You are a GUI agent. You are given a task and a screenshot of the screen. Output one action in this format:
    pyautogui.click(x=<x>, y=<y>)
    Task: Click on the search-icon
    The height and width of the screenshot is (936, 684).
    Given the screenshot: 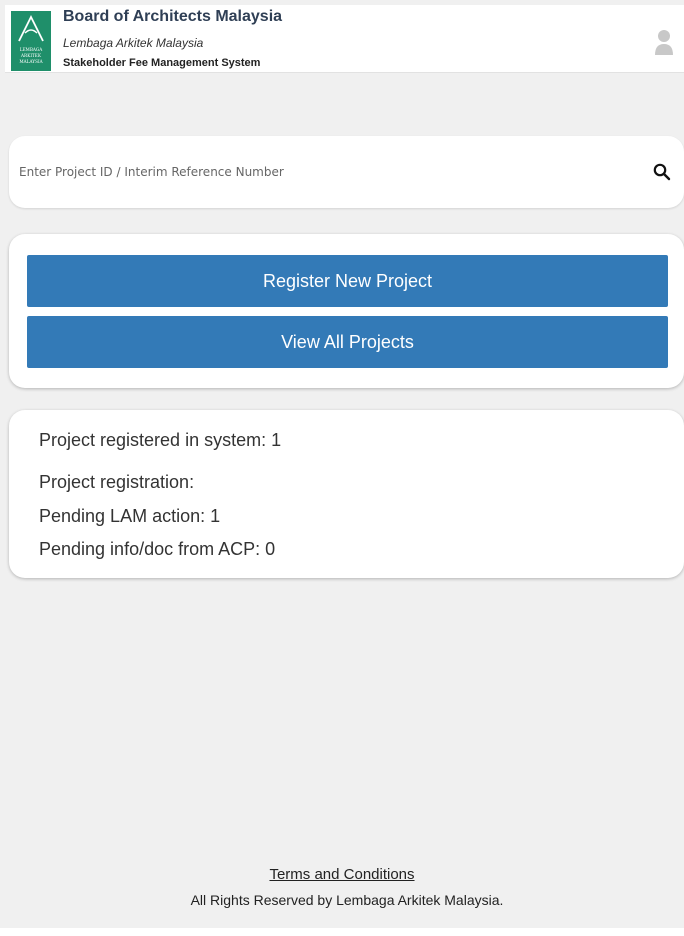 What is the action you would take?
    pyautogui.click(x=662, y=172)
    